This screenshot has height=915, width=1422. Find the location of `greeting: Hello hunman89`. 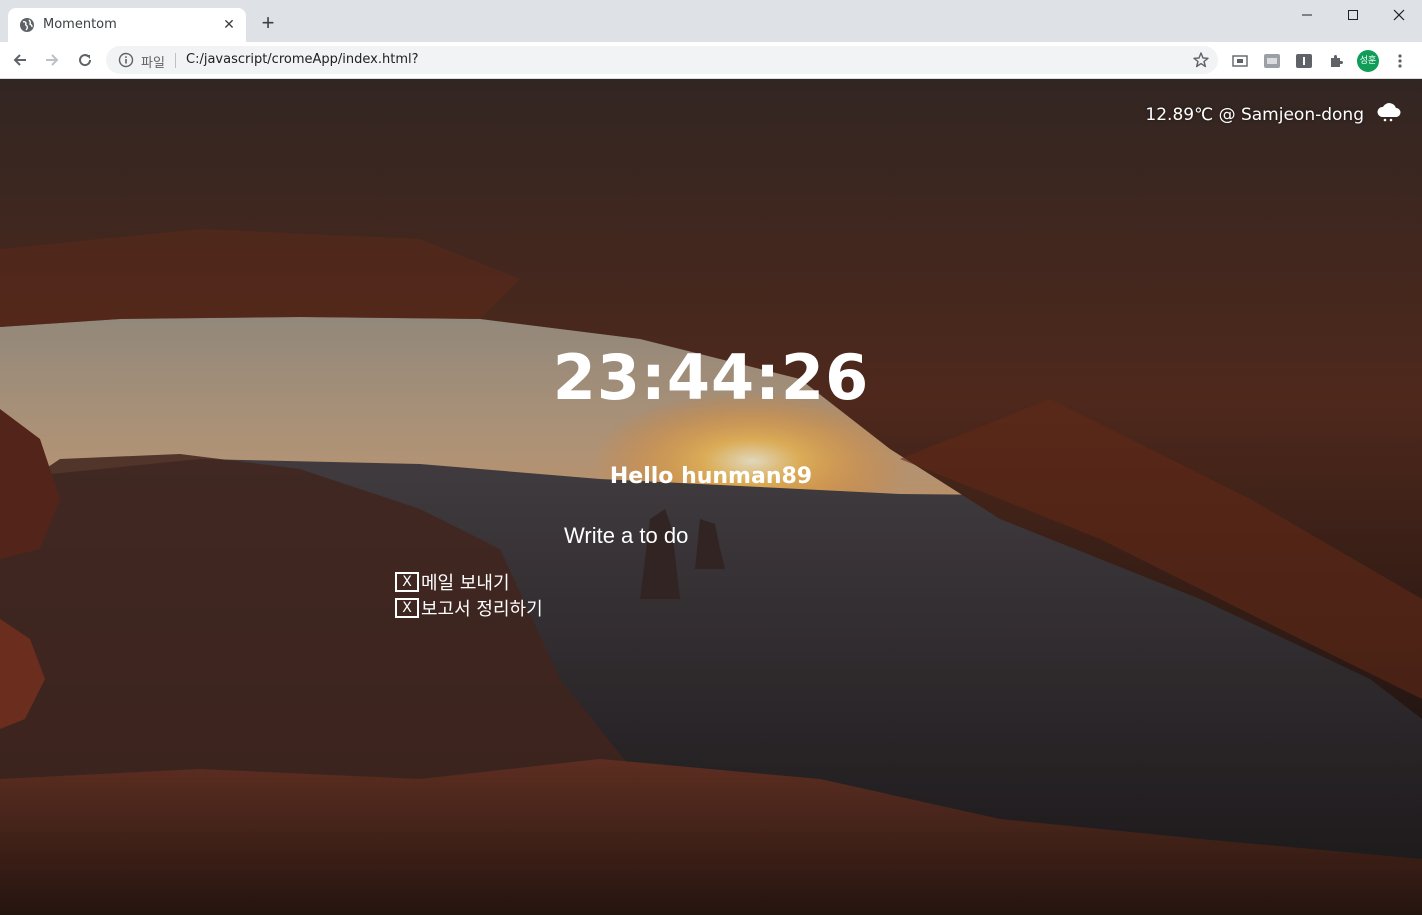

greeting: Hello hunman89 is located at coordinates (711, 476).